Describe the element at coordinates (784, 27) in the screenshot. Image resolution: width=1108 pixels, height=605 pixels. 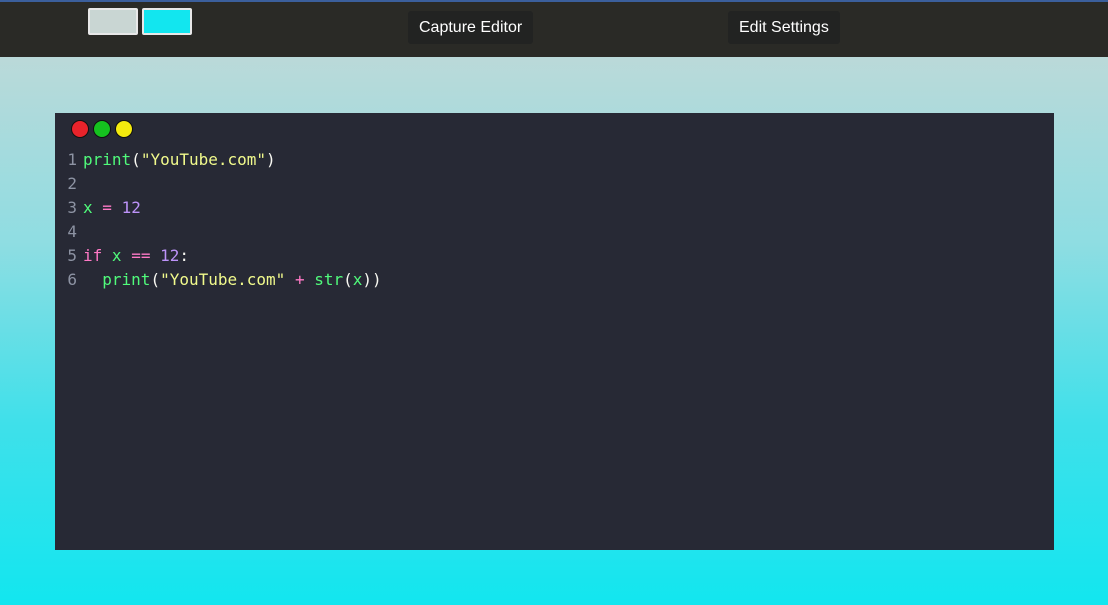
I see `edit-settings-button: Edit Settings` at that location.